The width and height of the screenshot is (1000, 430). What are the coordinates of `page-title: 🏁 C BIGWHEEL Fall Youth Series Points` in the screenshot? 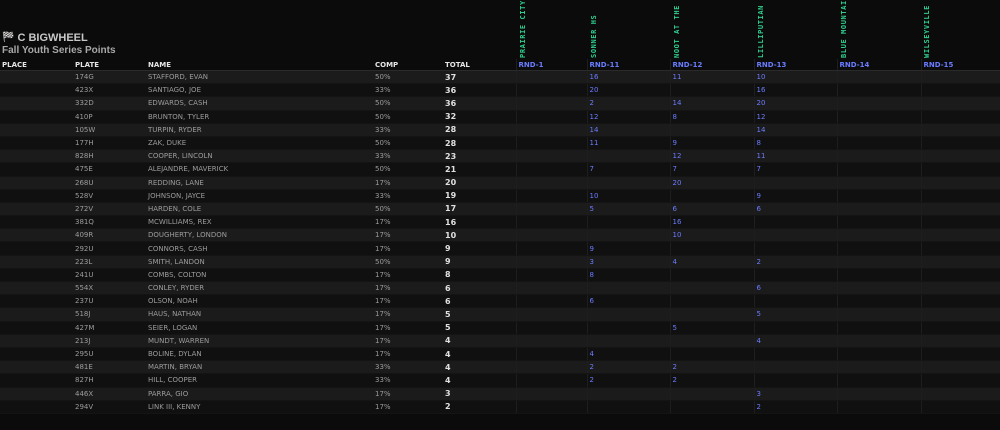 It's located at (59, 44).